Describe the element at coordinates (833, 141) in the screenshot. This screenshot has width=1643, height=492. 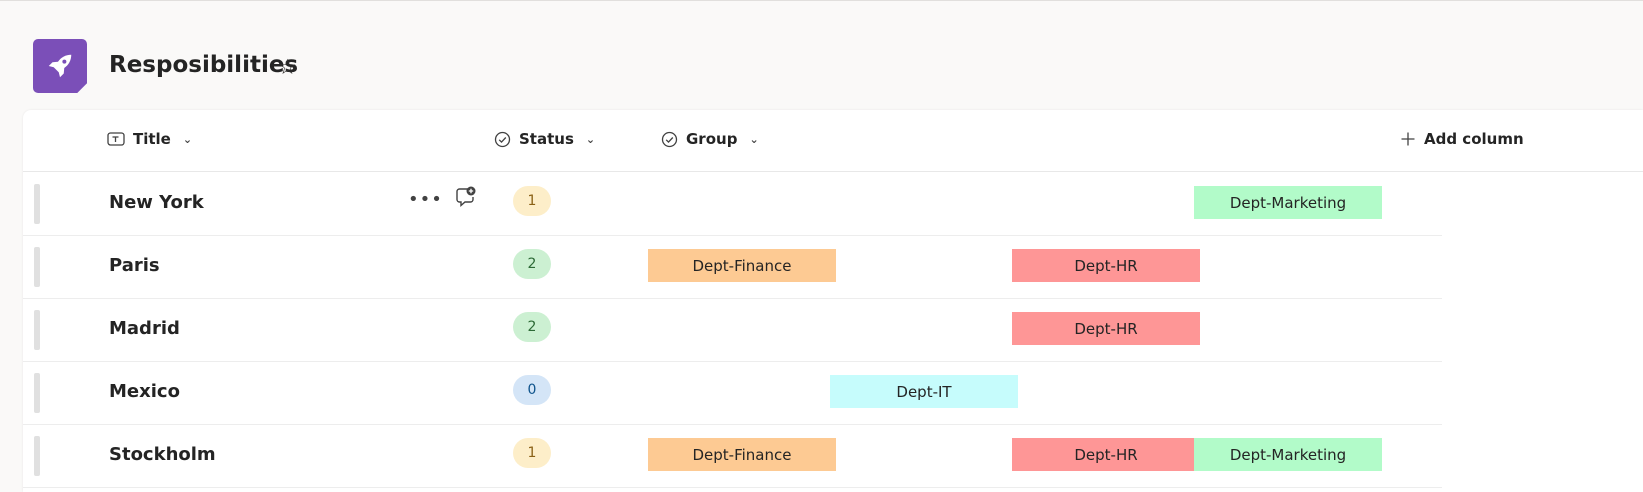
I see `column-header-row: Title ⌄ Status ⌄ Group ⌄ Add column` at that location.